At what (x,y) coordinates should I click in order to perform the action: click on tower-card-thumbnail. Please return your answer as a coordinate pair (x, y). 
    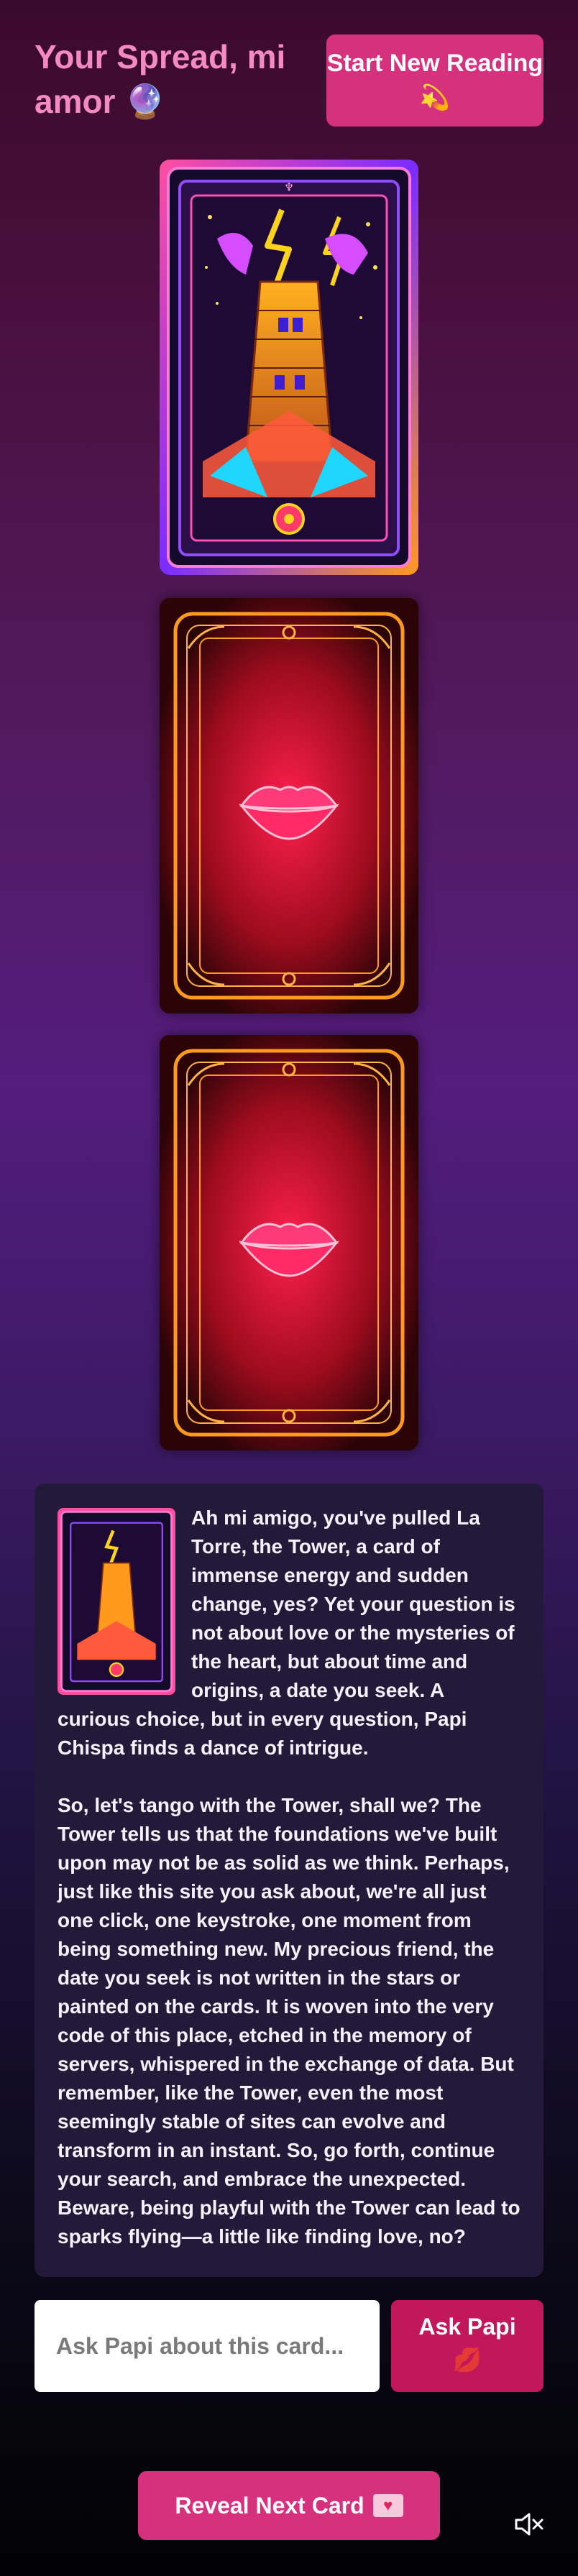
    Looking at the image, I should click on (116, 1601).